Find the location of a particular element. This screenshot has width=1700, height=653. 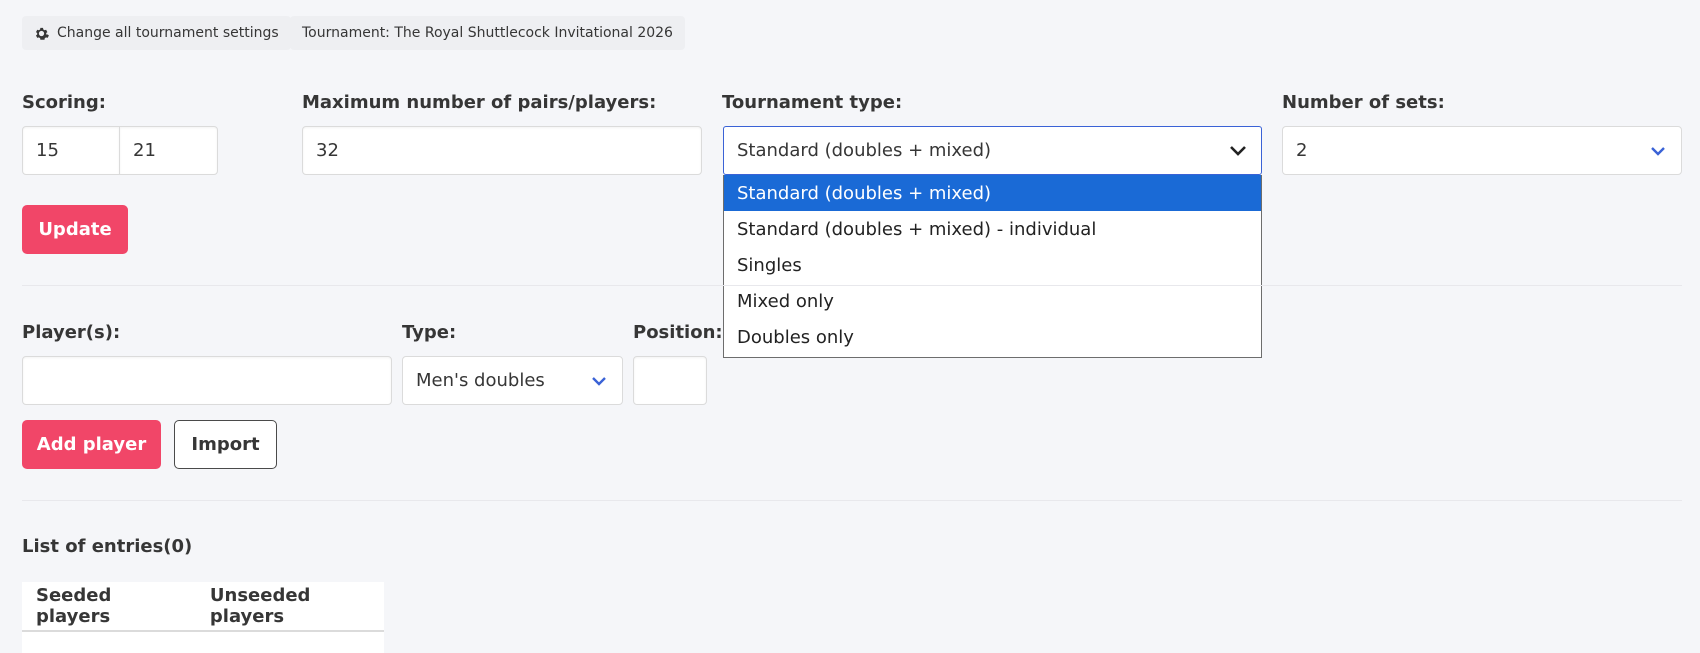

player-type-label: Type: is located at coordinates (429, 332).